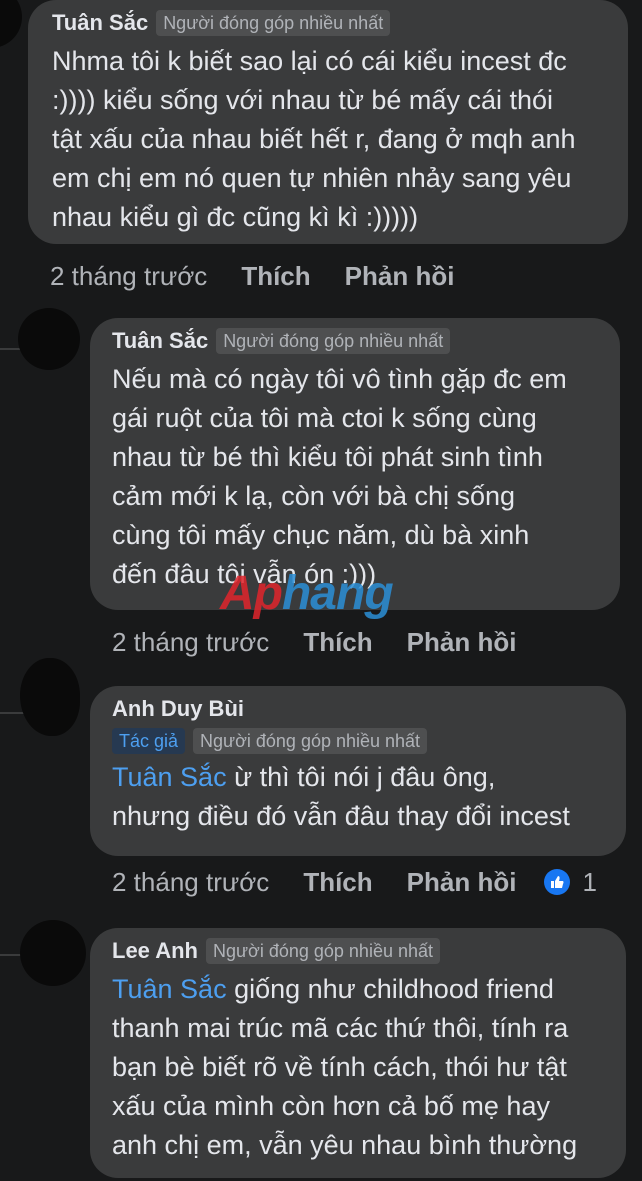 The height and width of the screenshot is (1181, 642). I want to click on comment-author: Anh Duy Bùi, so click(178, 709).